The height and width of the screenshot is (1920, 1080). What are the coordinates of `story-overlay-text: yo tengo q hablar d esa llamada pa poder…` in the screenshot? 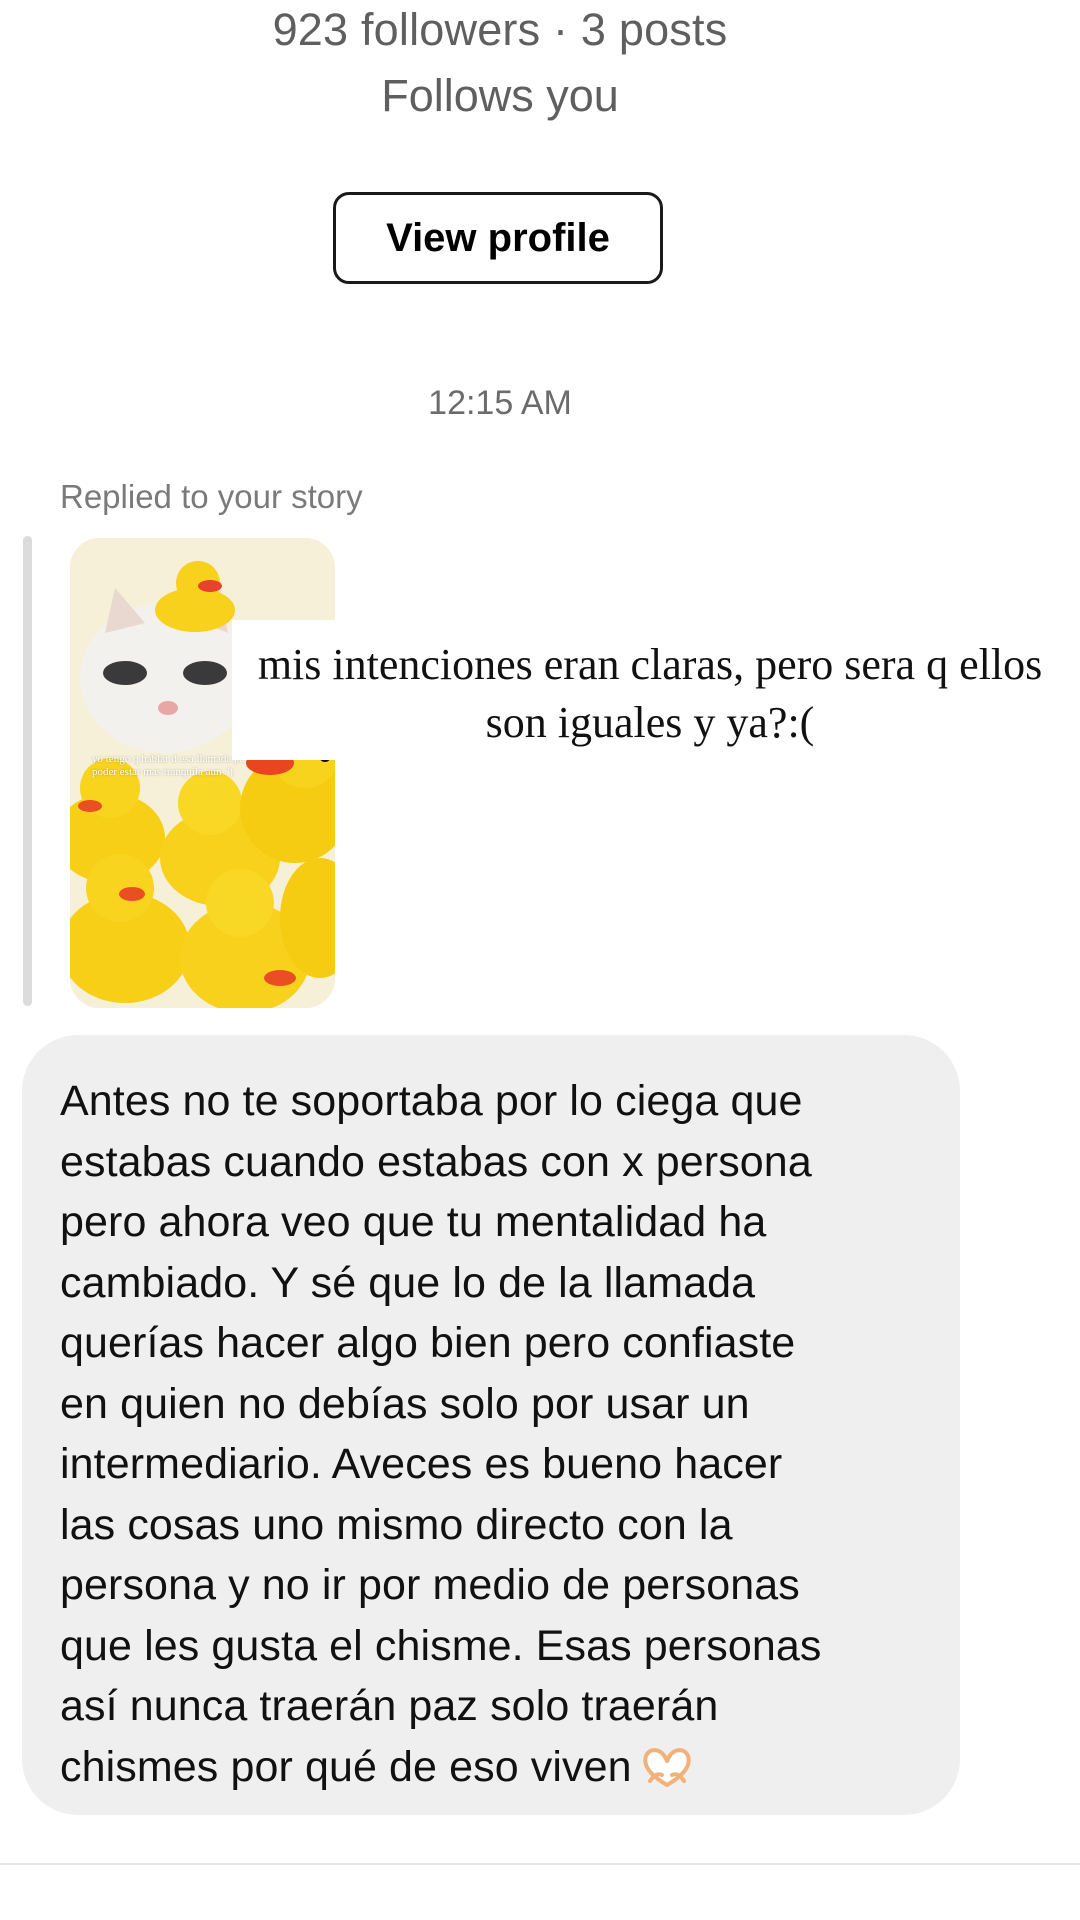 It's located at (168, 765).